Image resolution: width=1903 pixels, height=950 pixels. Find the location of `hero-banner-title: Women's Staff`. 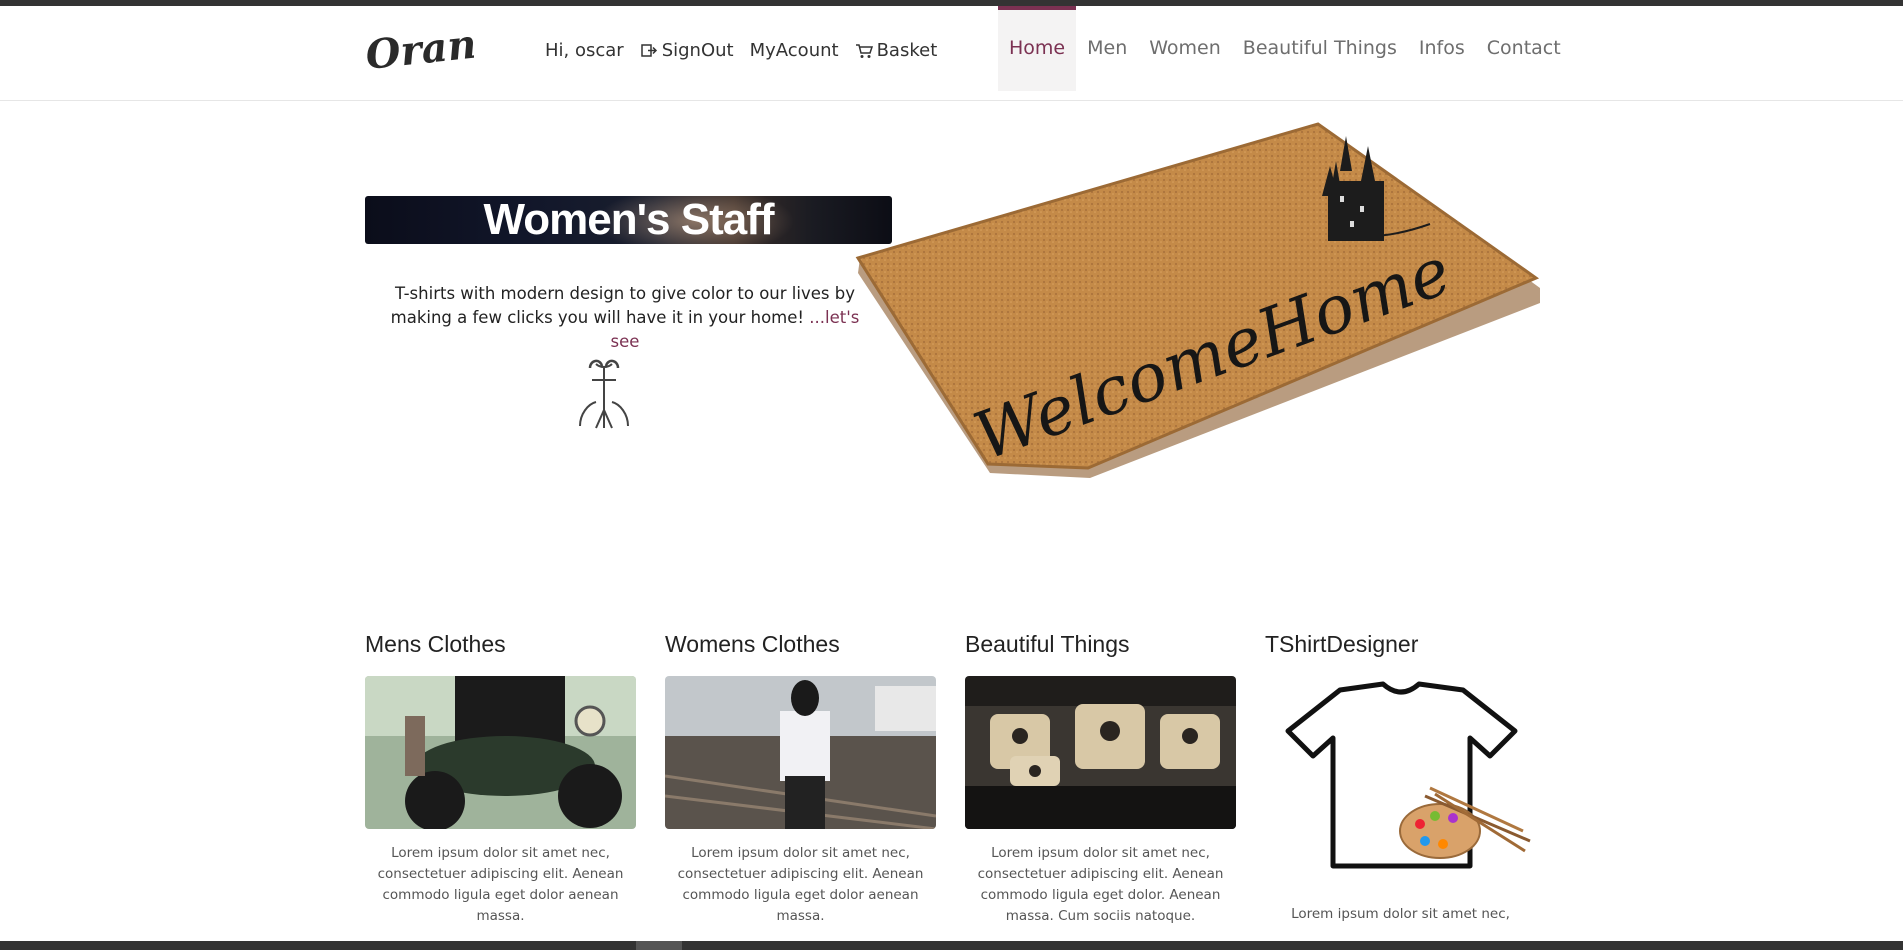

hero-banner-title: Women's Staff is located at coordinates (628, 220).